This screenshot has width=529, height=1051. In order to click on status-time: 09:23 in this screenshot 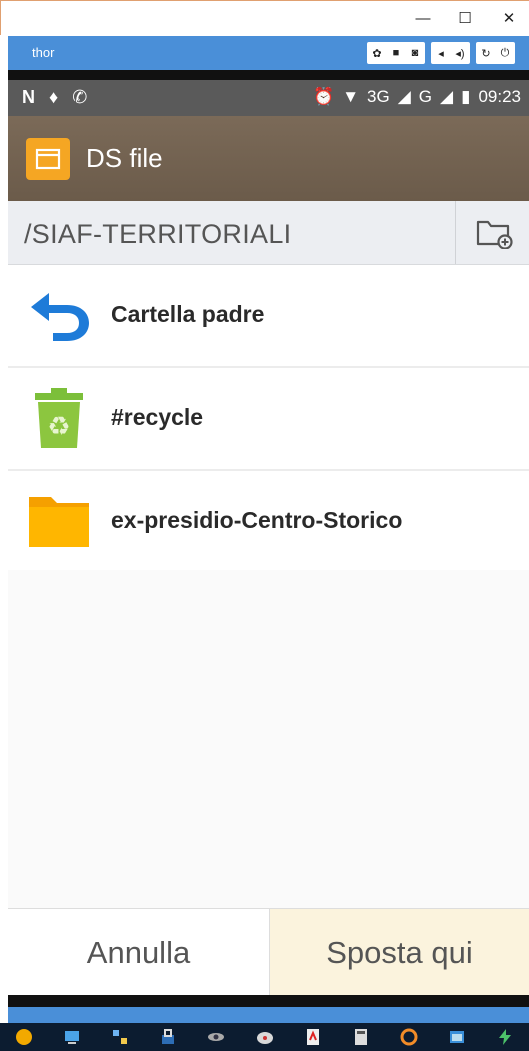, I will do `click(499, 96)`.